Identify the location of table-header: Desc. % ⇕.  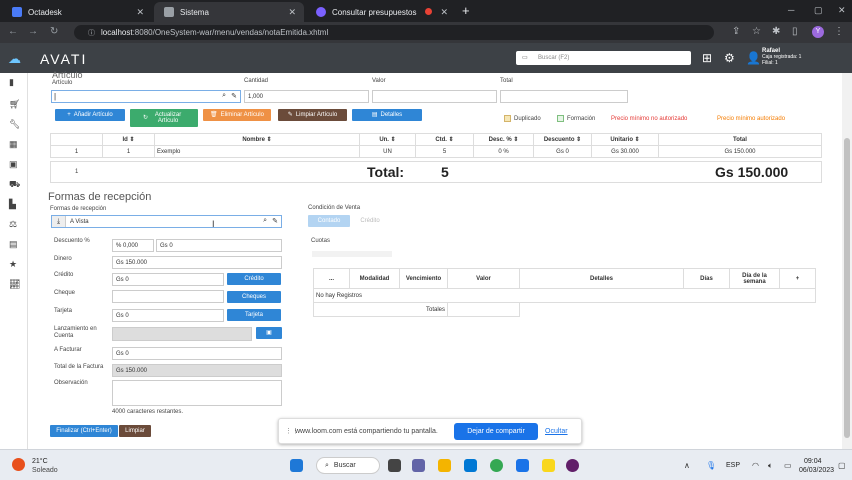
(503, 139).